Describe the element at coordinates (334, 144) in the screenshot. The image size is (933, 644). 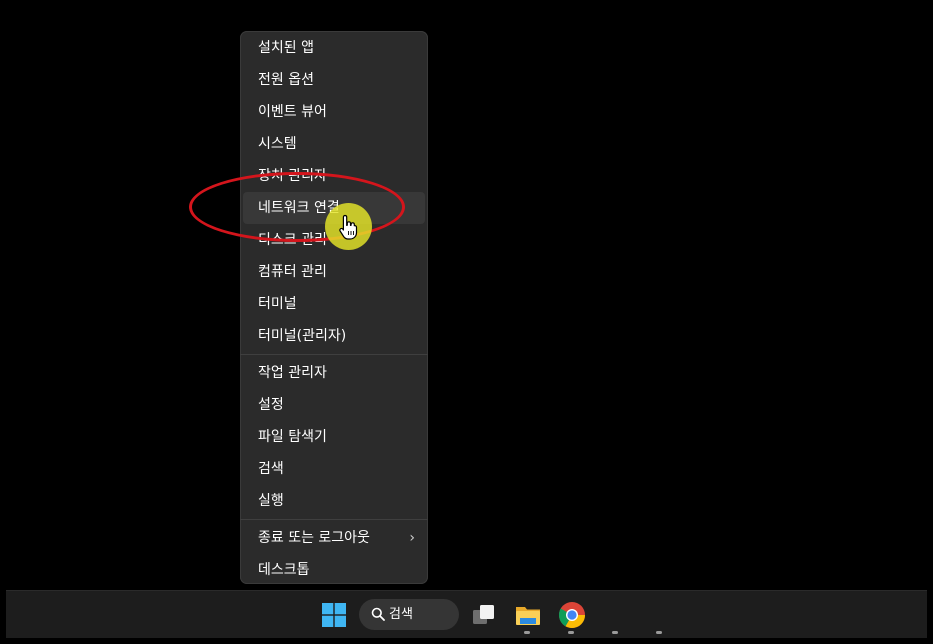
I see `menu-item-system: 시스템` at that location.